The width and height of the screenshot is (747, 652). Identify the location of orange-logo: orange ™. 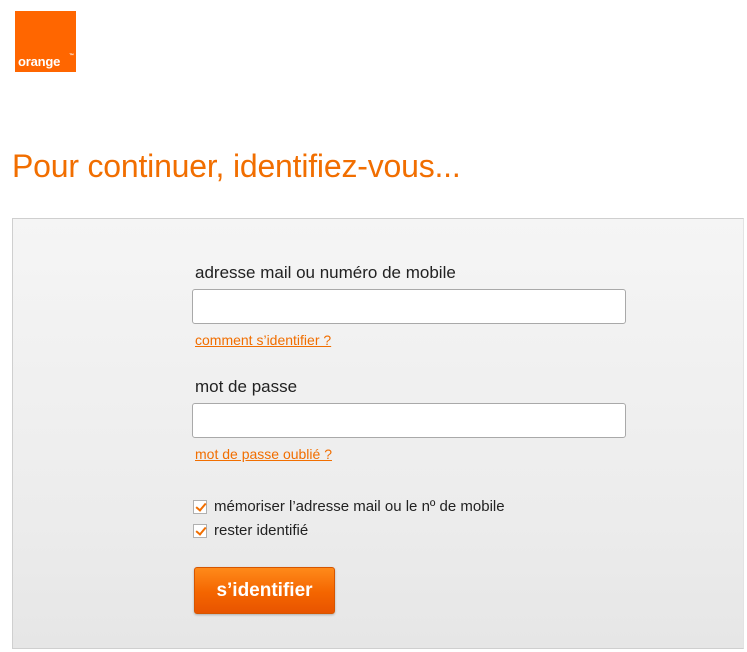
(45, 41).